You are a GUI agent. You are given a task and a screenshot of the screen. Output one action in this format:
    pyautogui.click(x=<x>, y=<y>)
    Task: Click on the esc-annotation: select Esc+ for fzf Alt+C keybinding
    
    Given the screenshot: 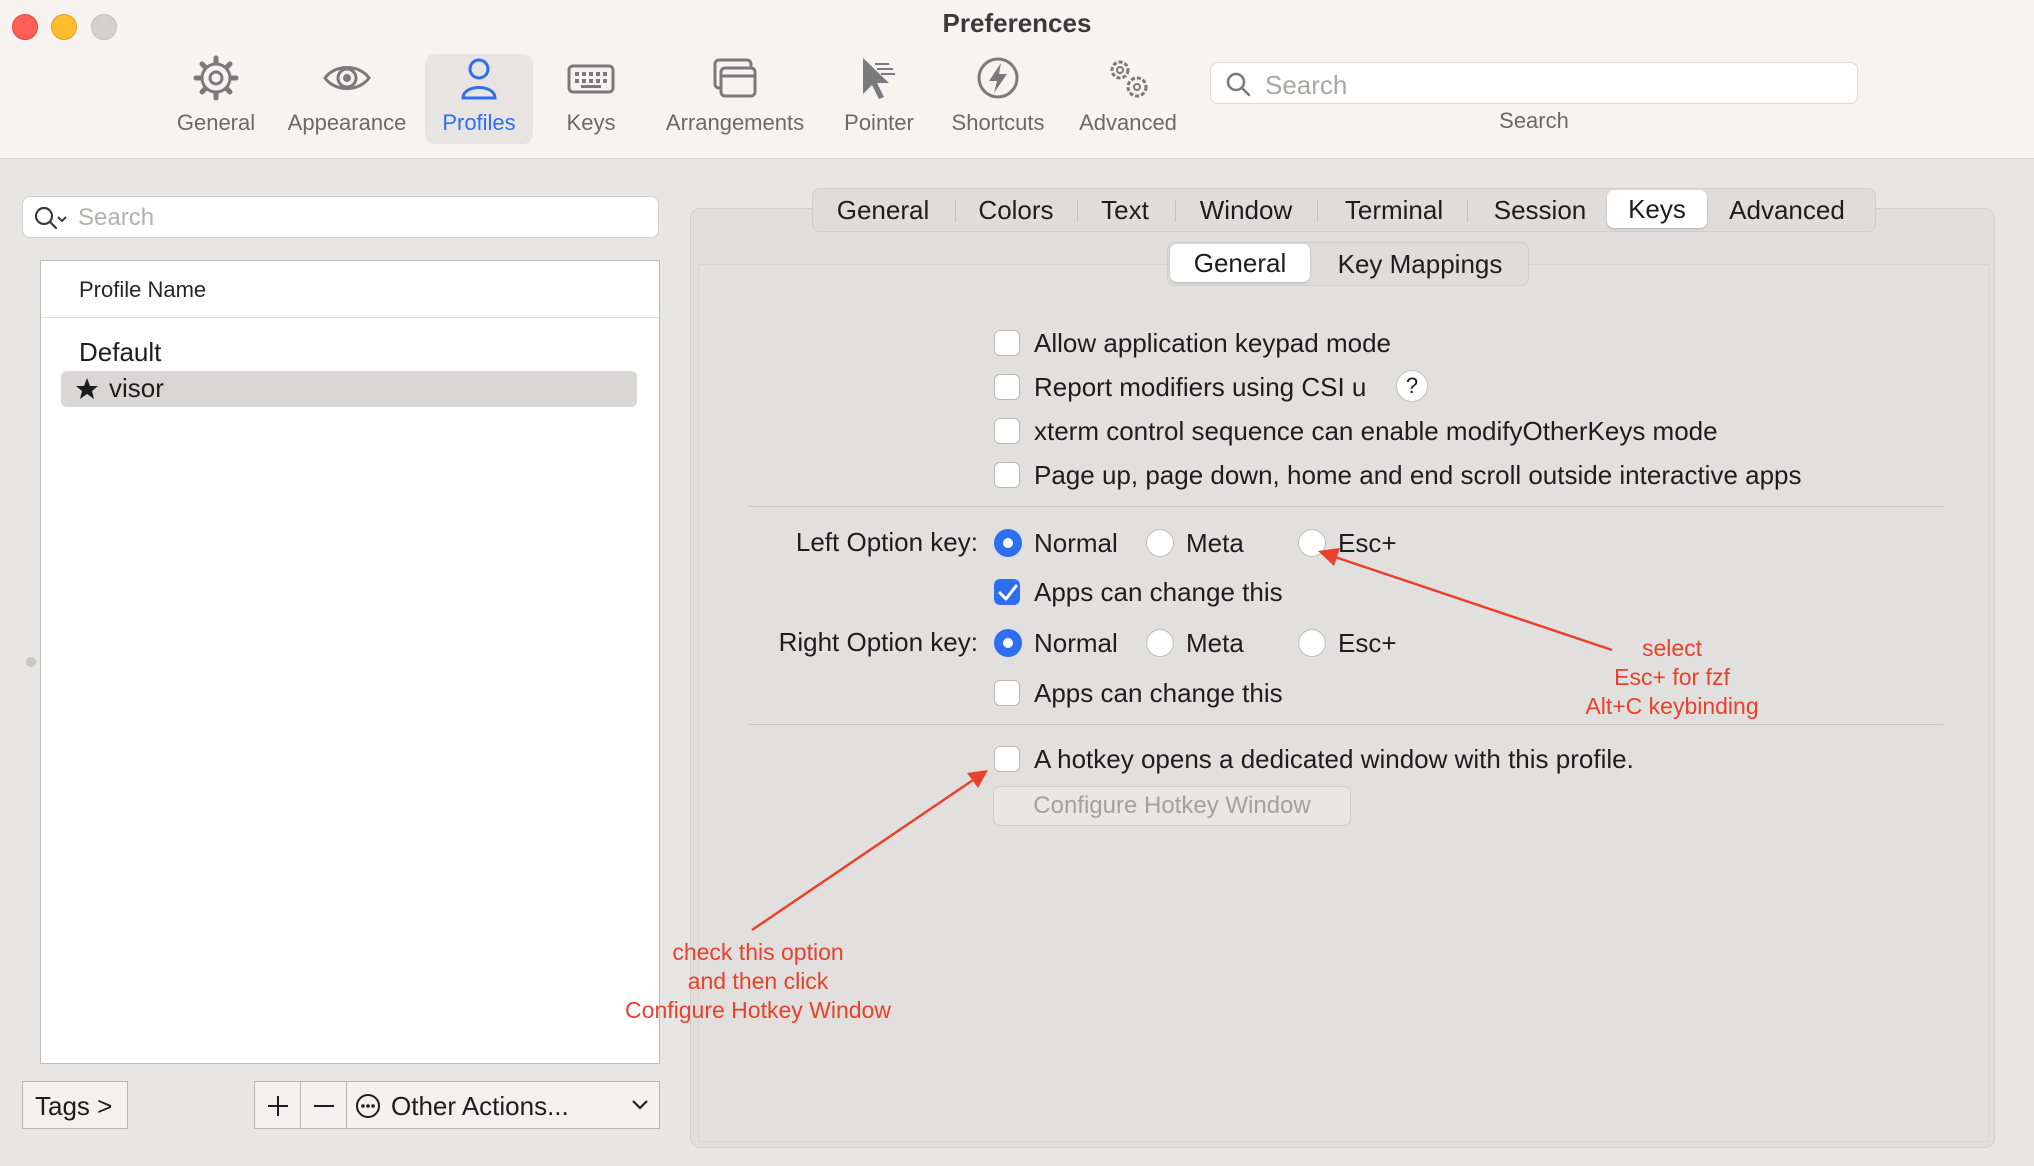 What is the action you would take?
    pyautogui.click(x=1672, y=677)
    